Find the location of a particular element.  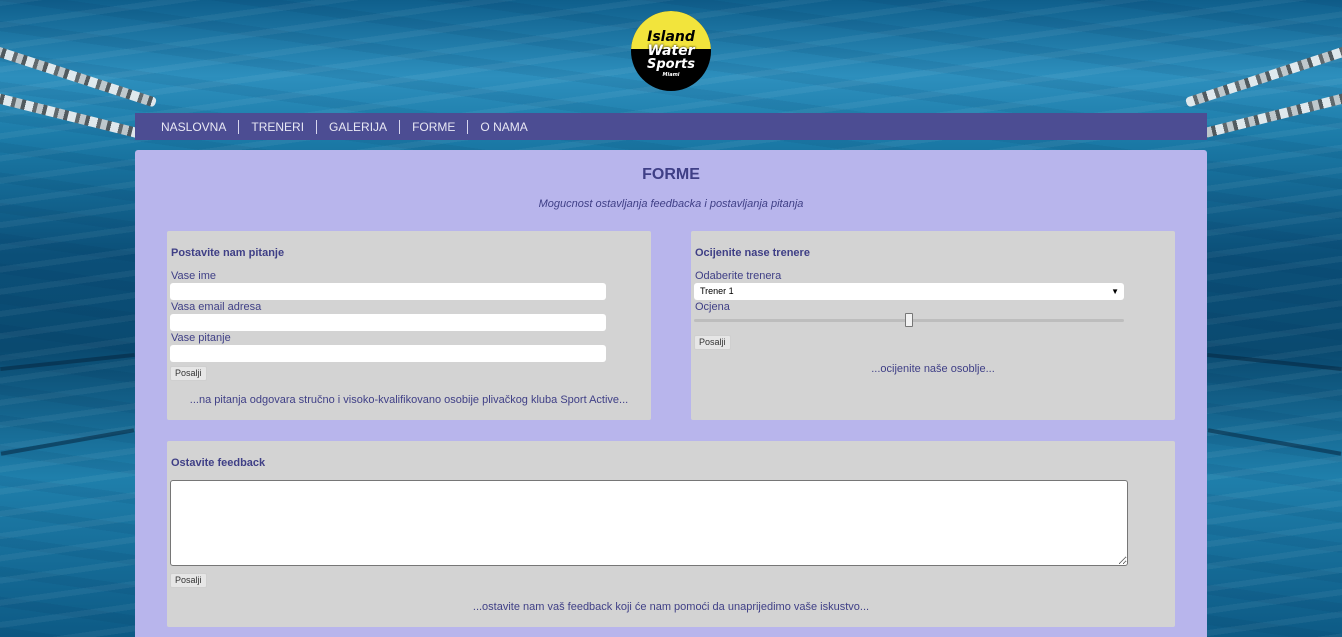

nav-item-o-nama: O NAMA is located at coordinates (503, 127).